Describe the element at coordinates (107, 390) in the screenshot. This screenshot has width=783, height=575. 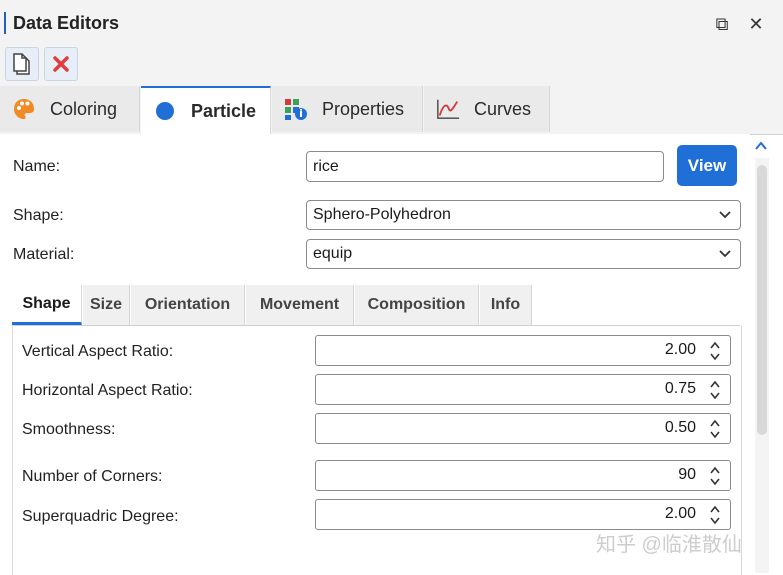
I see `horizontal-aspect-ratio-label: Horizontal Aspect Ratio:` at that location.